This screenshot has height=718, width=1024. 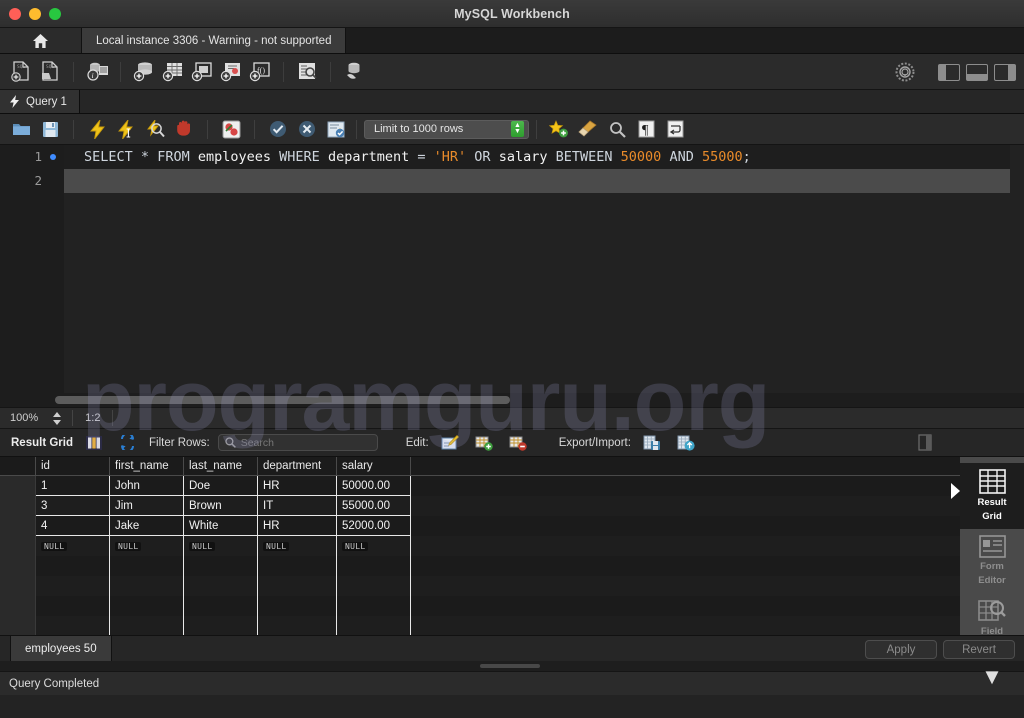 I want to click on rollback-icon, so click(x=307, y=129).